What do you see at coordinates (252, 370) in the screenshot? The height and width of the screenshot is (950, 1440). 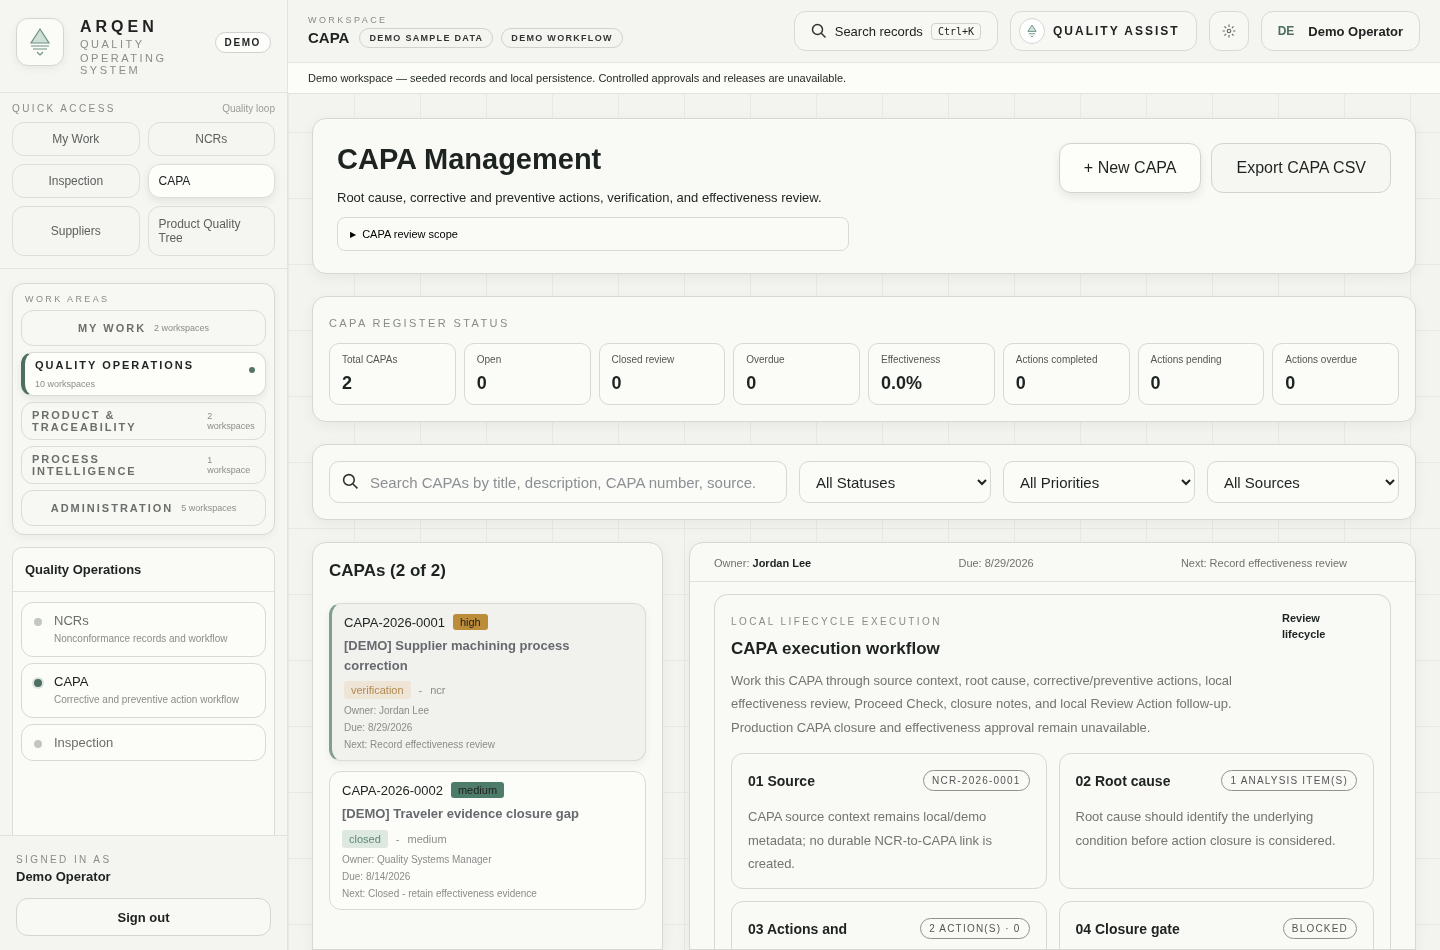 I see `active-dot-icon` at bounding box center [252, 370].